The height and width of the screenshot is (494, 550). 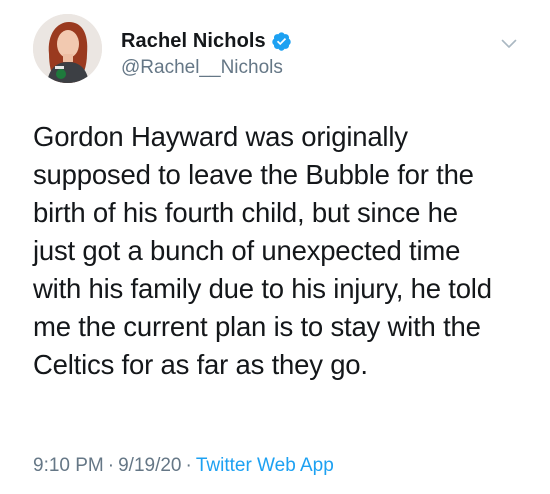 I want to click on avatar, so click(x=67, y=48).